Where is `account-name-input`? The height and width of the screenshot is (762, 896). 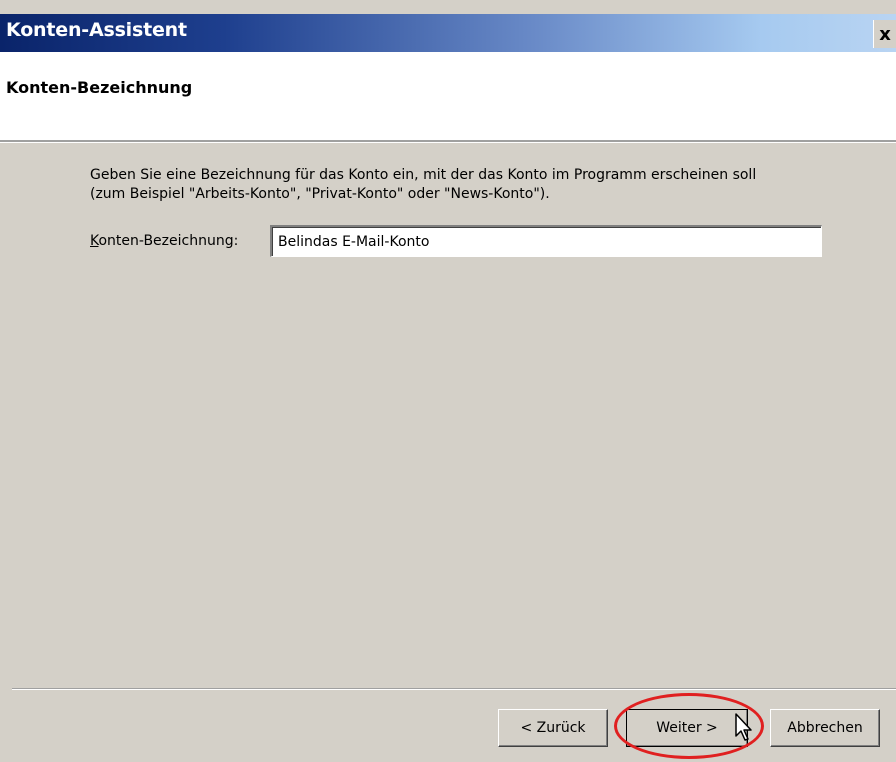
account-name-input is located at coordinates (546, 241).